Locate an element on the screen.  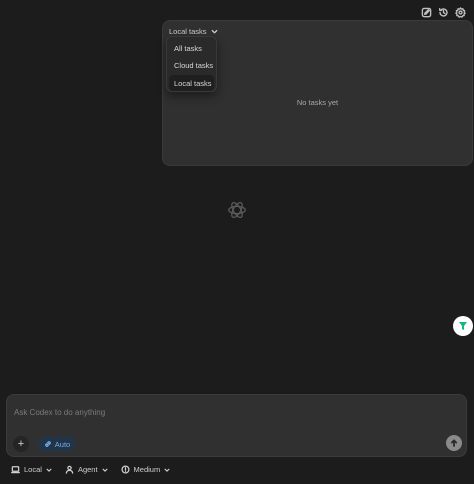
approval-mode-button: Auto is located at coordinates (57, 444).